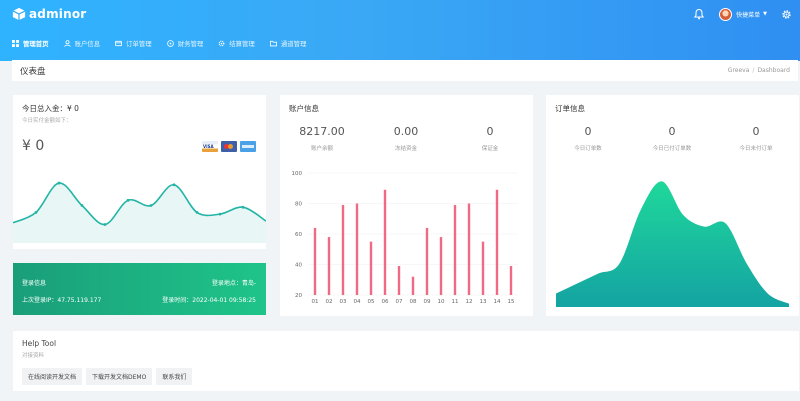 The image size is (800, 401). Describe the element at coordinates (170, 43) in the screenshot. I see `coin-icon` at that location.